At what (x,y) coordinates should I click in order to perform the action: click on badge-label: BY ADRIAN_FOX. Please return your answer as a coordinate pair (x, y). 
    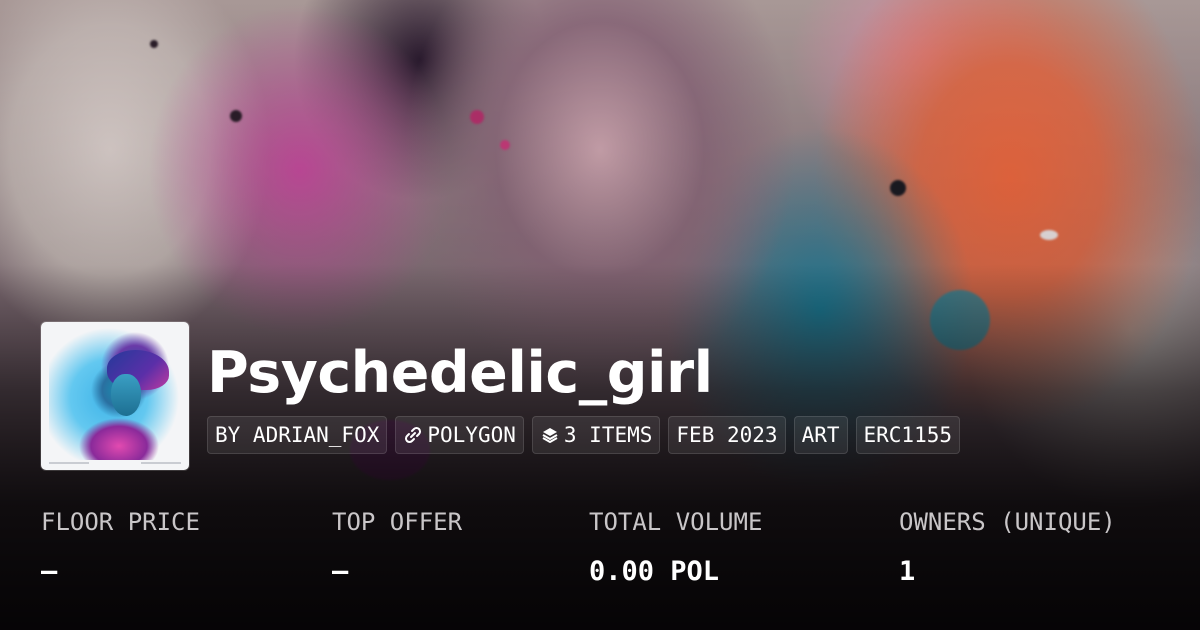
    Looking at the image, I should click on (297, 435).